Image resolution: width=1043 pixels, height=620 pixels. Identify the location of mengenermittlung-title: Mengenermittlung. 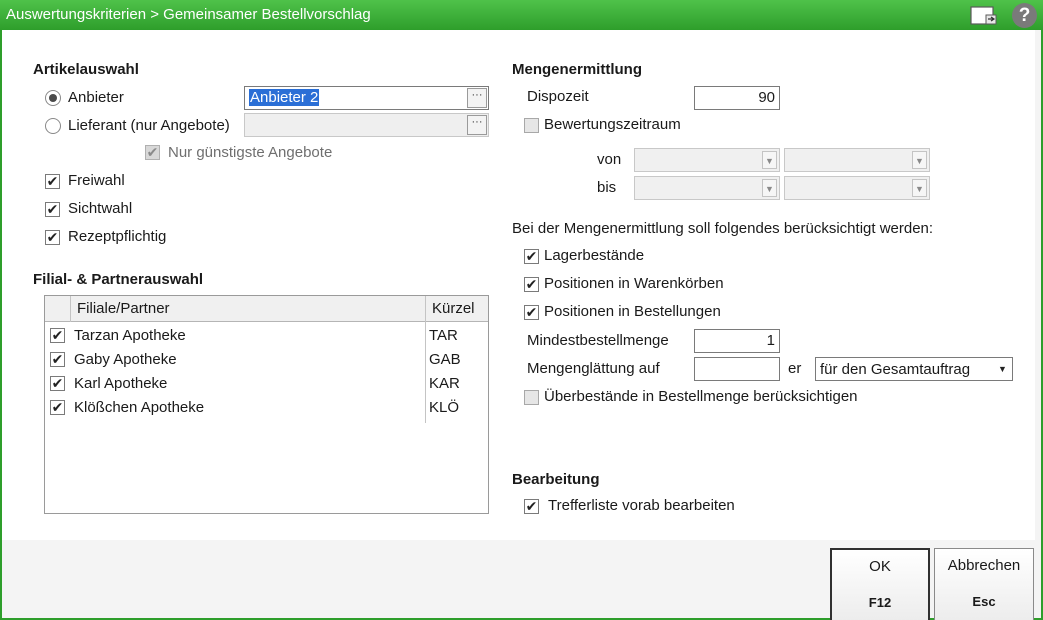
(577, 69).